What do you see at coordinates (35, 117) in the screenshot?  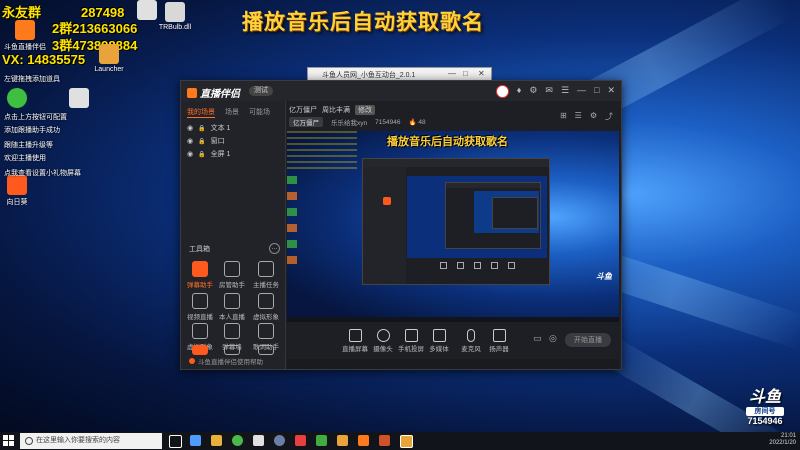 I see `desktop-text: 点击上方按钮可配置` at bounding box center [35, 117].